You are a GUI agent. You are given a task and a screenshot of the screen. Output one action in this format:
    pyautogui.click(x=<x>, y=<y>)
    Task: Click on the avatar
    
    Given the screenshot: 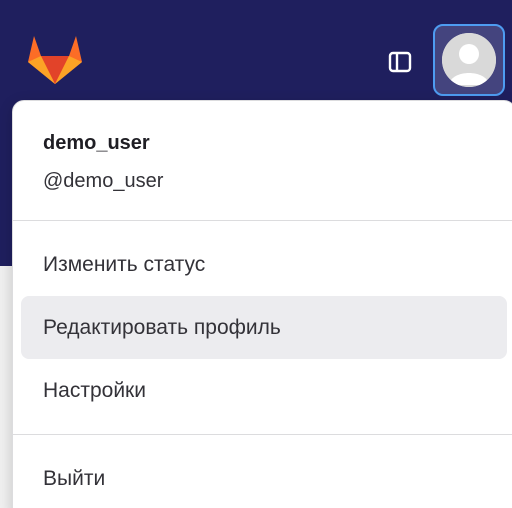 What is the action you would take?
    pyautogui.click(x=469, y=60)
    